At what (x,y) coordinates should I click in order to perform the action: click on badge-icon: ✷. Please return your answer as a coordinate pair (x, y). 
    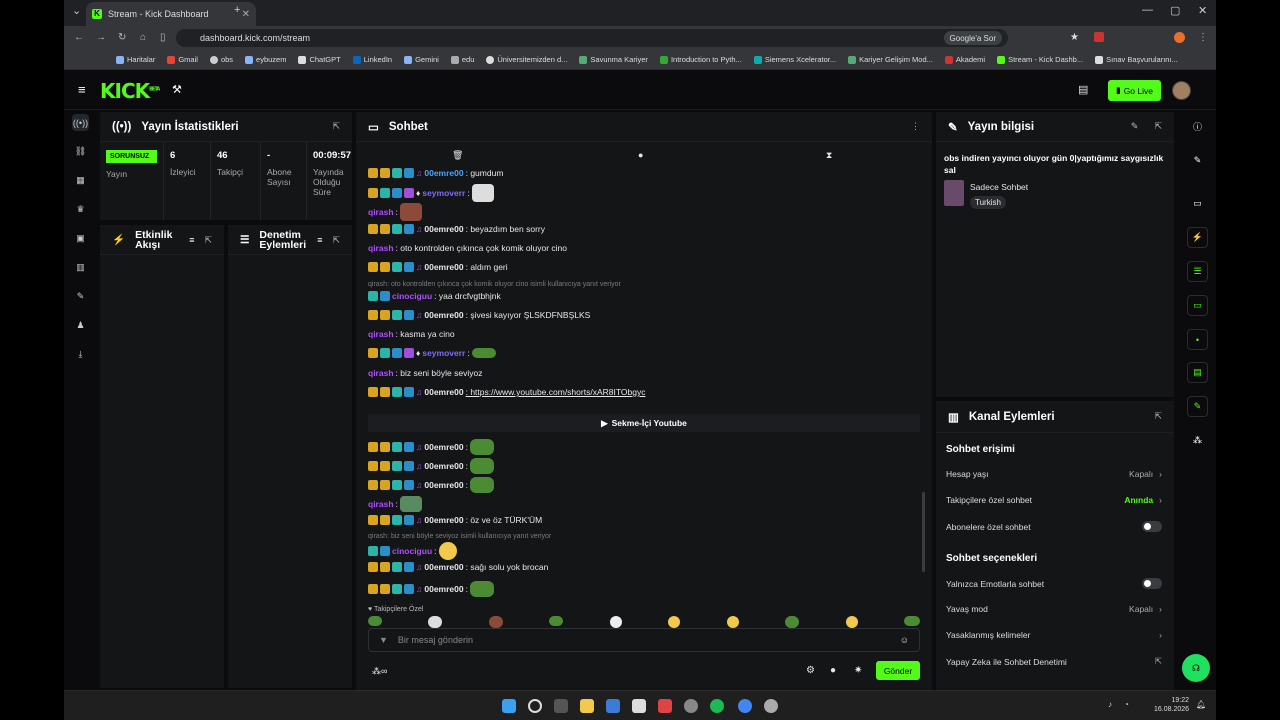
    Looking at the image, I should click on (858, 670).